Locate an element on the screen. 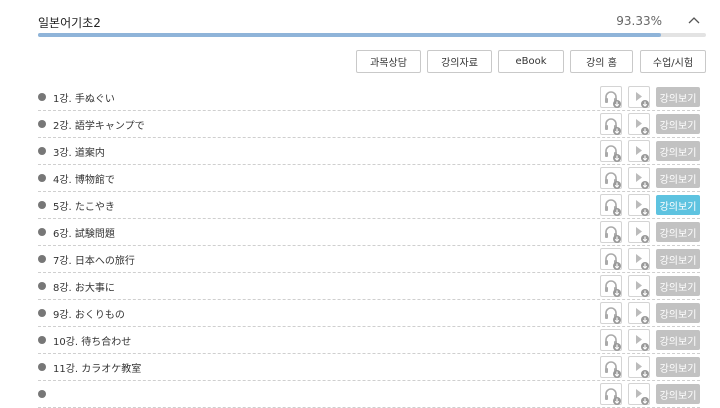  lesson-title: 4강. 博物館で is located at coordinates (84, 180).